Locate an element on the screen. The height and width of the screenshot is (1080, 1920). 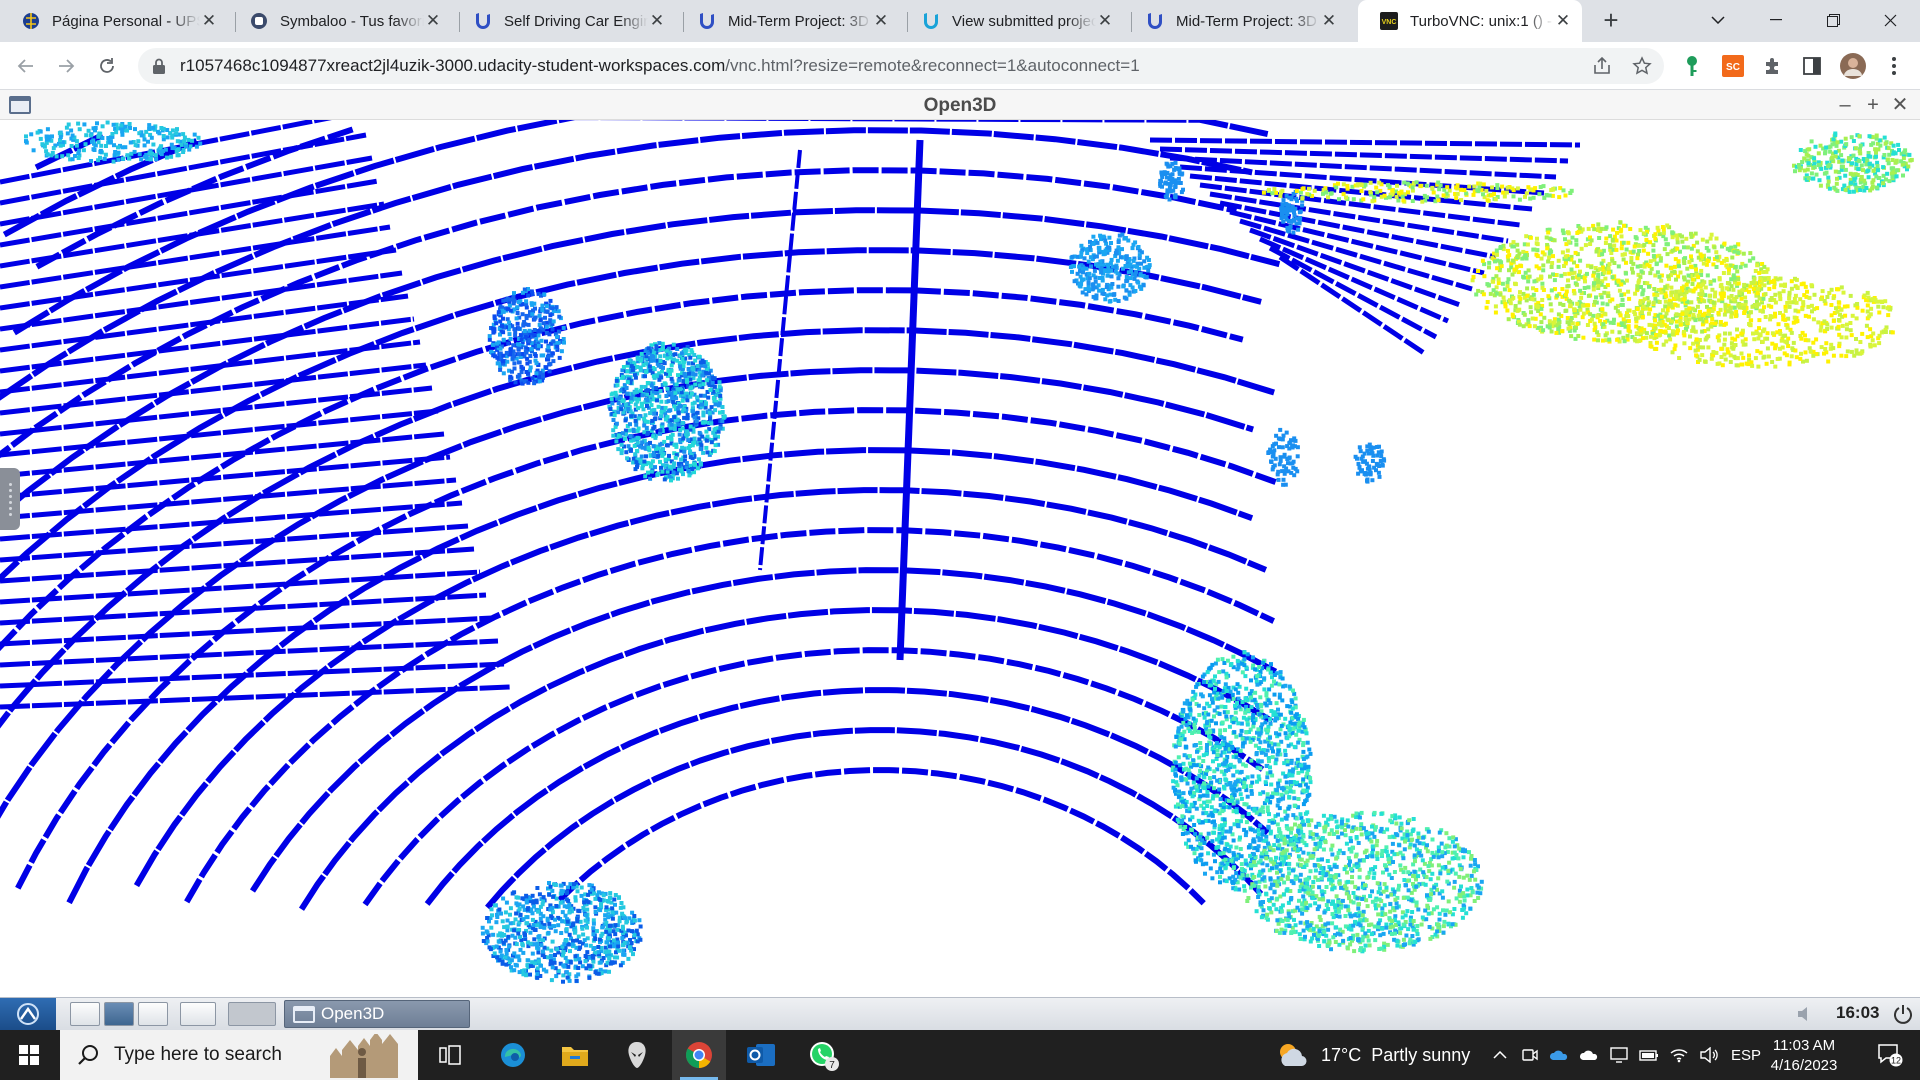
windows-taskbar: Type here to search 7 17°C Partly sunny is located at coordinates (960, 1055).